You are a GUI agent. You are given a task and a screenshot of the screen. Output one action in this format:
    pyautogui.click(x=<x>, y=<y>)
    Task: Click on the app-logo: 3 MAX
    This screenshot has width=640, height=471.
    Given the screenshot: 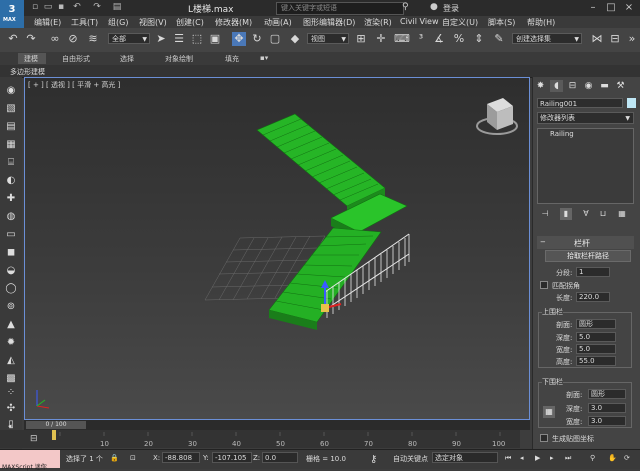 What is the action you would take?
    pyautogui.click(x=12, y=14)
    